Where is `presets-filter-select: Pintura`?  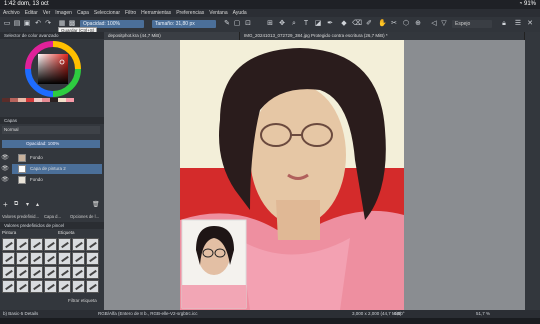
presets-filter-select: Pintura is located at coordinates (9, 232).